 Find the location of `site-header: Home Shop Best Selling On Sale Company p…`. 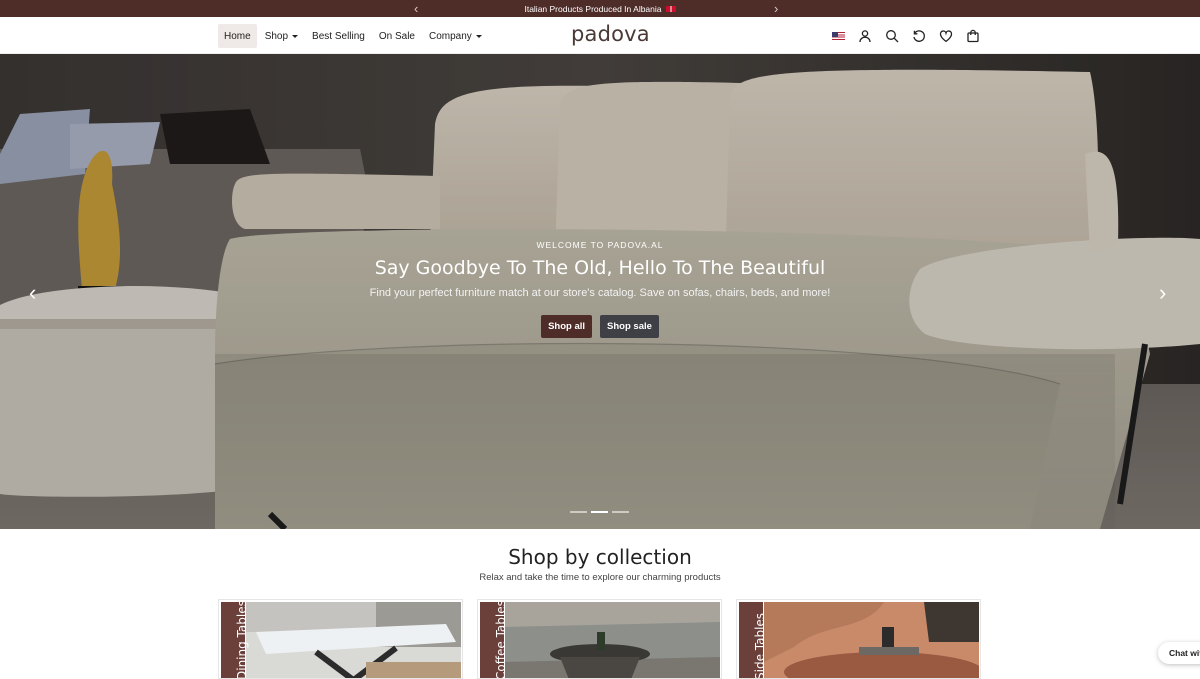

site-header: Home Shop Best Selling On Sale Company p… is located at coordinates (600, 35).